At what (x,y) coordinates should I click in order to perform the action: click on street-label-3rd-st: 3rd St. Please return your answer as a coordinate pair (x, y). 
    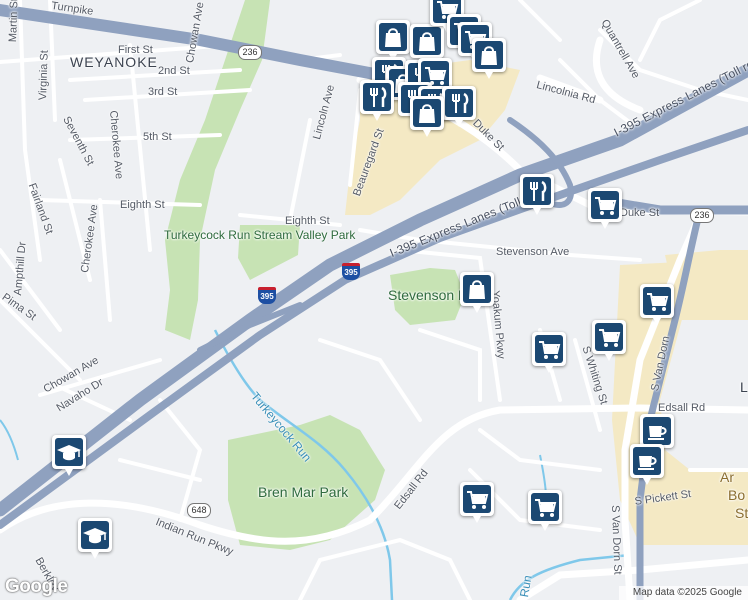
    Looking at the image, I should click on (163, 92).